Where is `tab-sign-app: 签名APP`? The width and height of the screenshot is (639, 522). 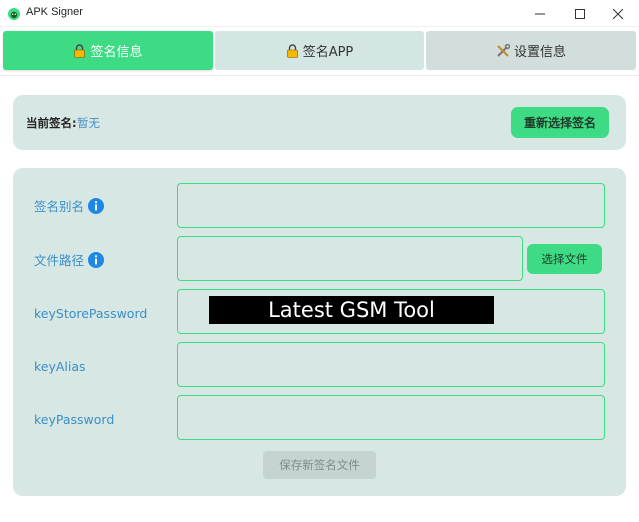
tab-sign-app: 签名APP is located at coordinates (319, 50).